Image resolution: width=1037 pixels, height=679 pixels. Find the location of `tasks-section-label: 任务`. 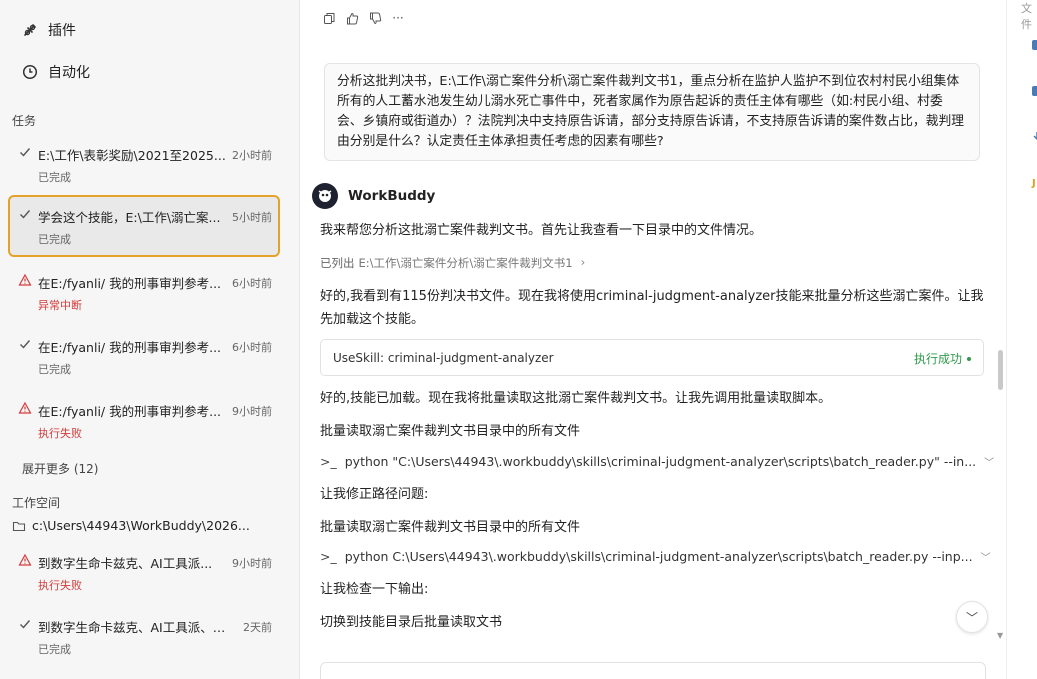

tasks-section-label: 任务 is located at coordinates (24, 121).